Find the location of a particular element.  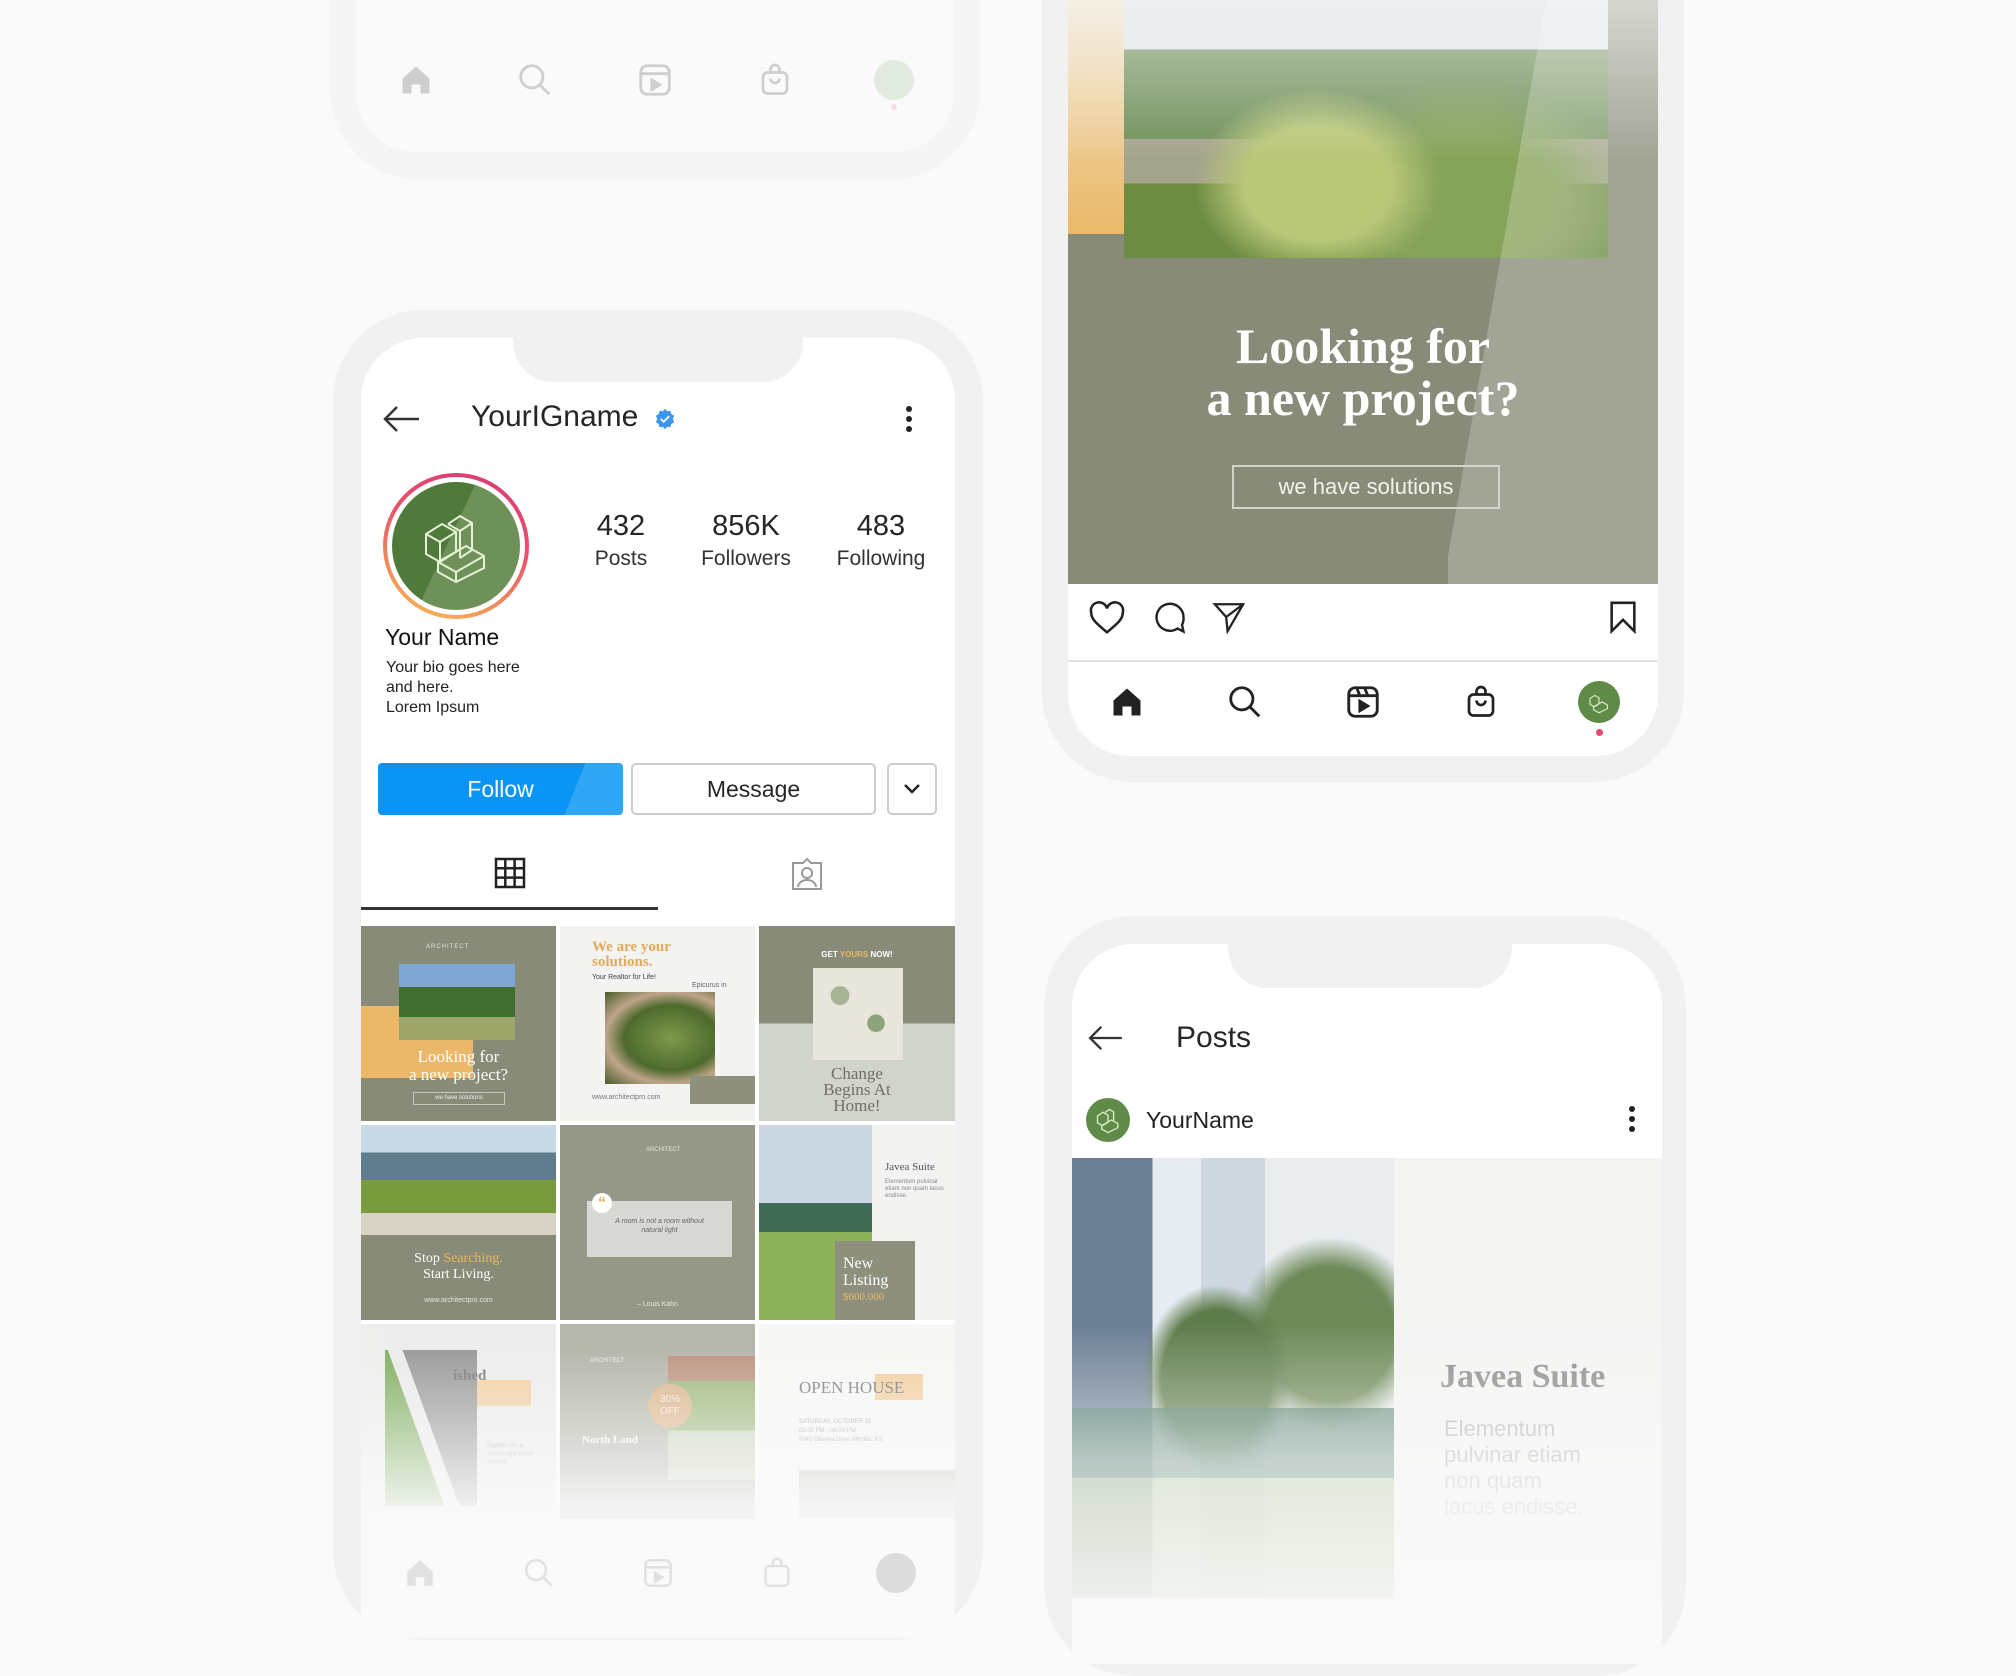

comment-icon is located at coordinates (1170, 620).